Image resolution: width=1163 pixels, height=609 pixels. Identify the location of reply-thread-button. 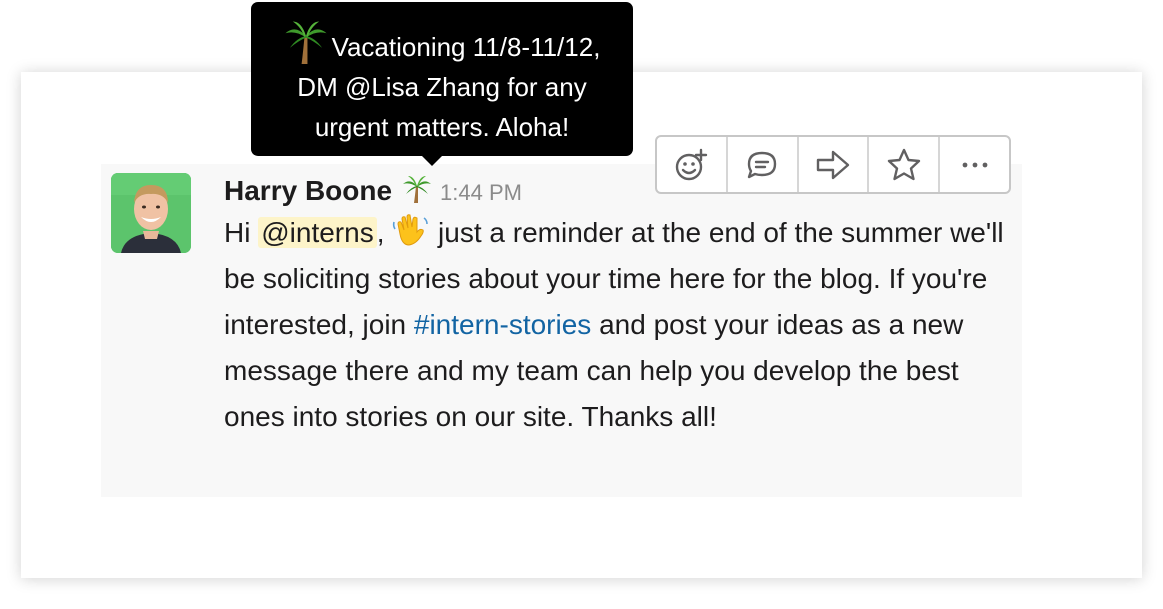
(763, 164).